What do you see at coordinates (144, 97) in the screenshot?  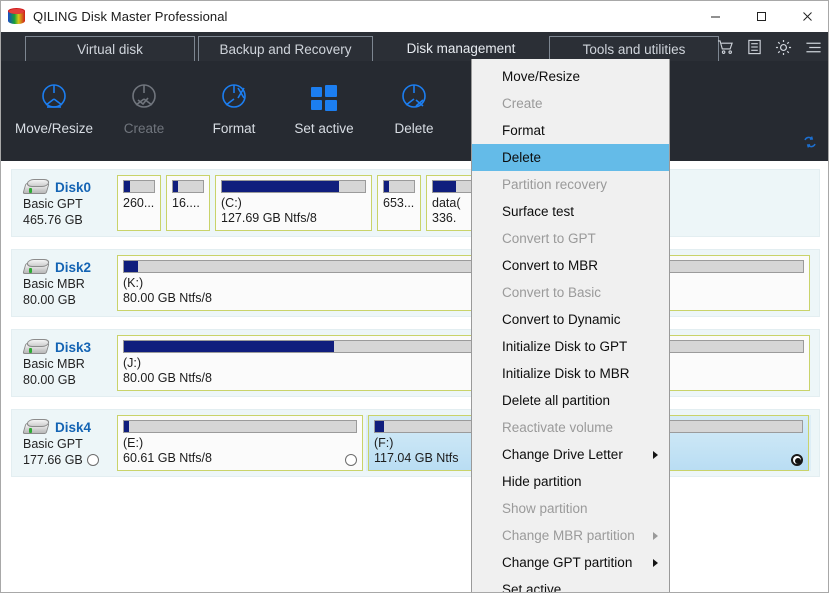 I see `pie-create-icon` at bounding box center [144, 97].